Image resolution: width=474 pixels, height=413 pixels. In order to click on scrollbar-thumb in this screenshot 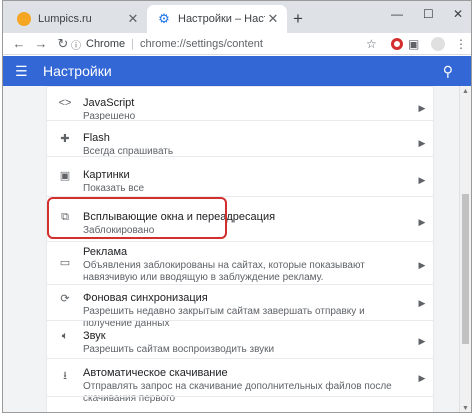, I will do `click(465, 269)`.